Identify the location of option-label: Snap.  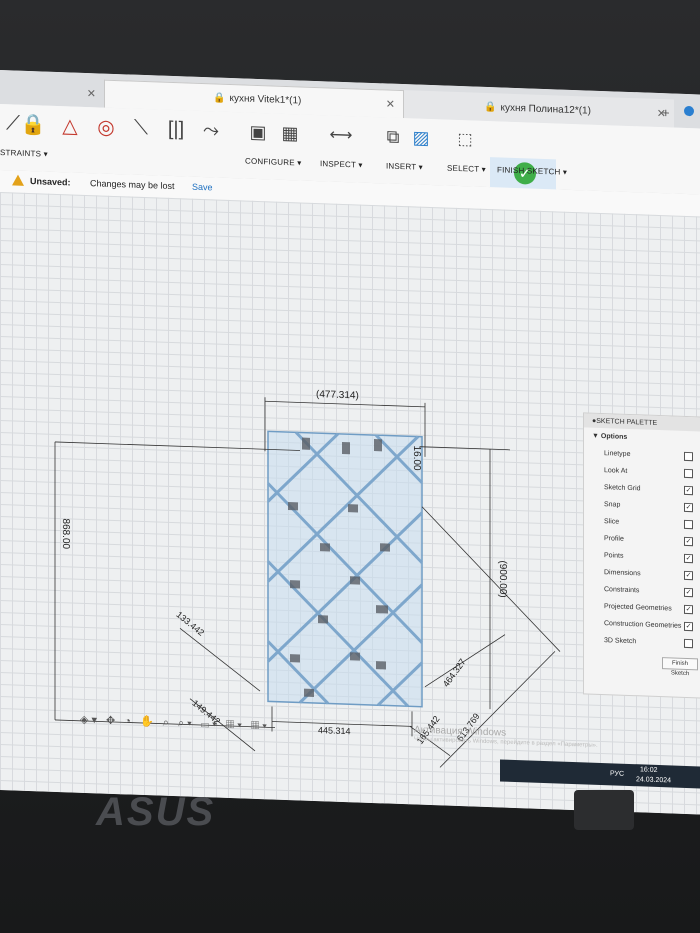
(612, 505).